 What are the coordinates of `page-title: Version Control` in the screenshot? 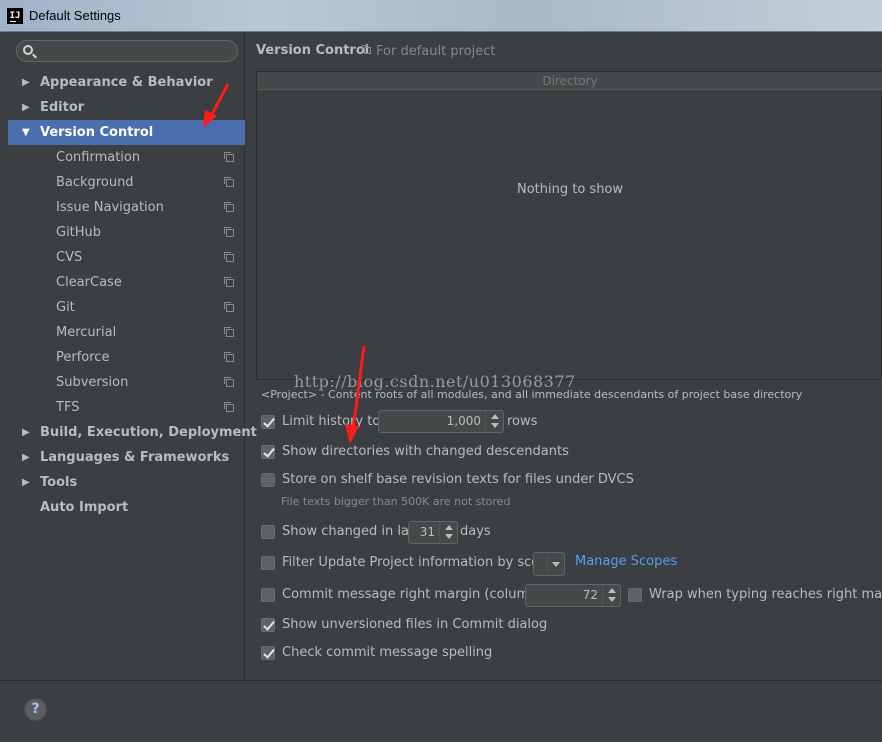 It's located at (313, 50).